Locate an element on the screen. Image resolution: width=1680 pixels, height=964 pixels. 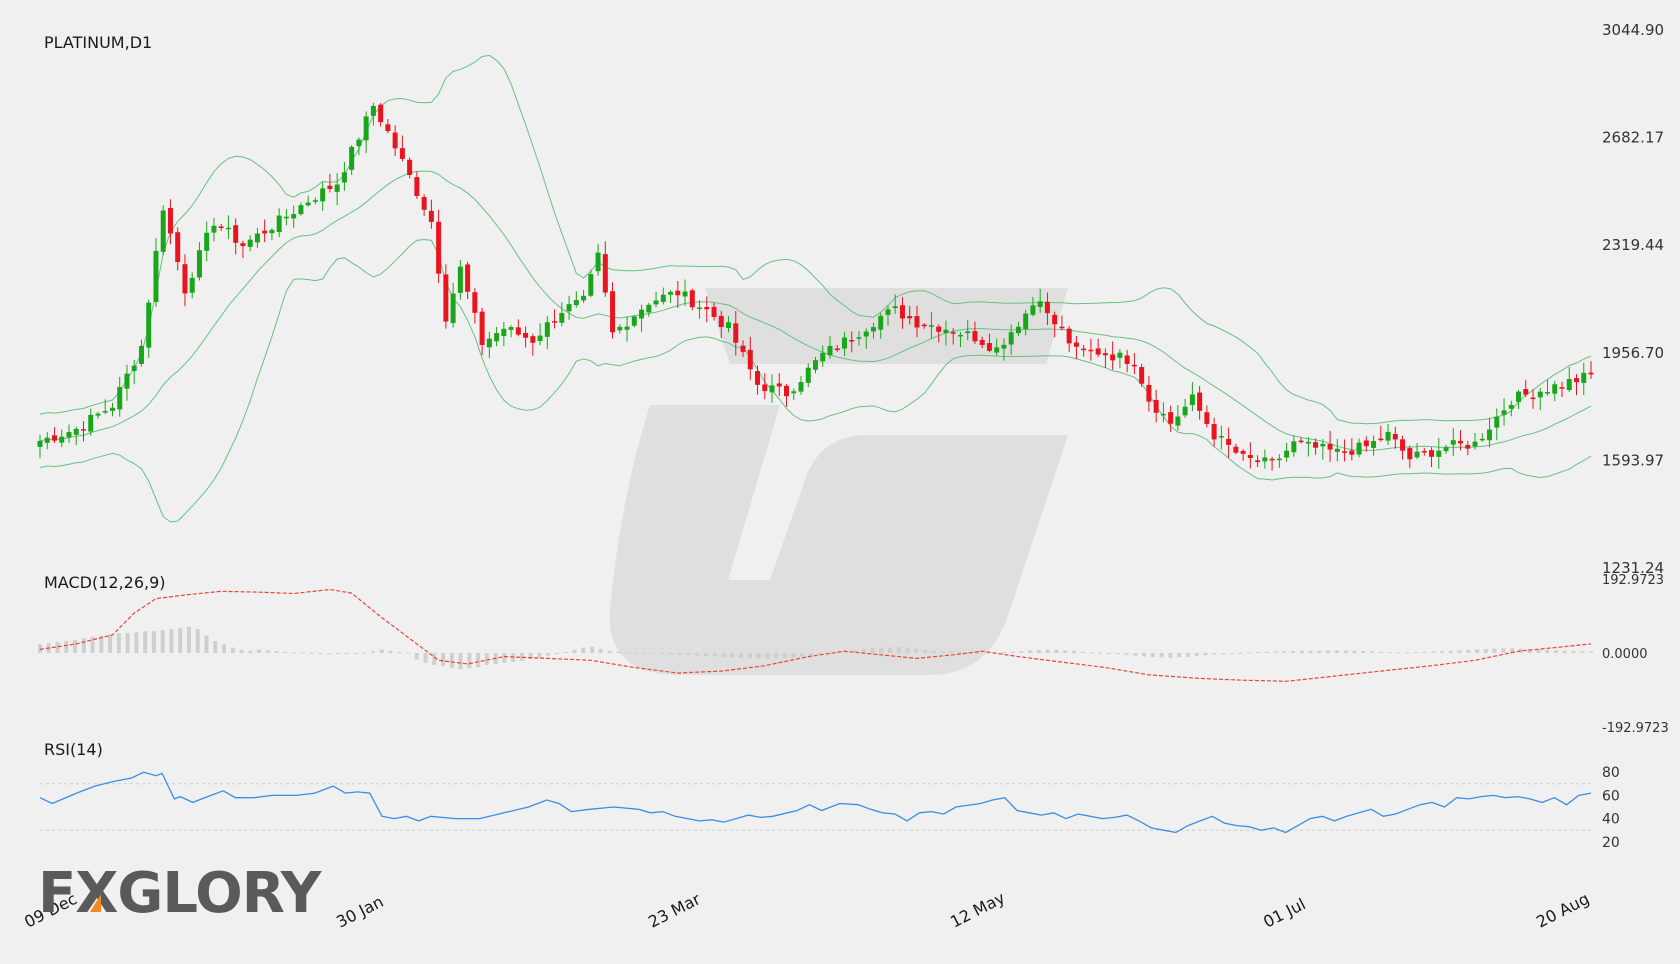
price-tick-label: 3044.90 is located at coordinates (1633, 30).